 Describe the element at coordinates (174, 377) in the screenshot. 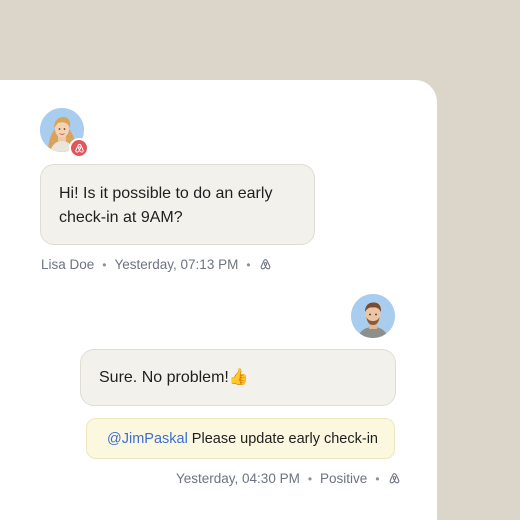

I see `outgoing-message-text: Sure. No problem!👍` at that location.